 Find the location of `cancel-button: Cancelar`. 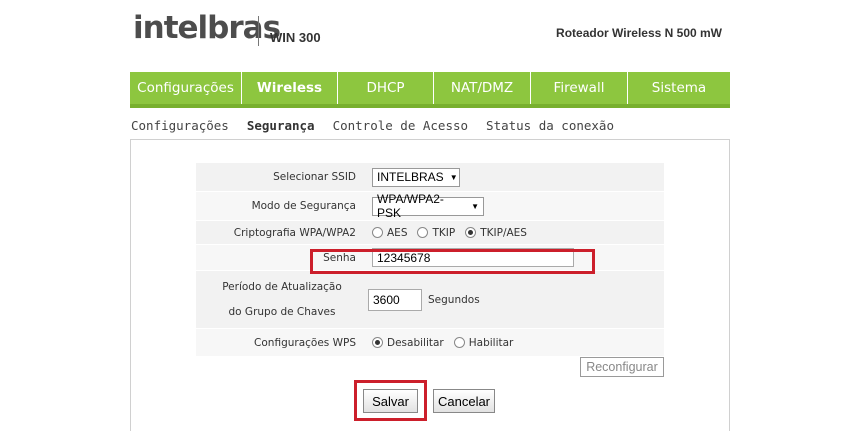

cancel-button: Cancelar is located at coordinates (464, 401).